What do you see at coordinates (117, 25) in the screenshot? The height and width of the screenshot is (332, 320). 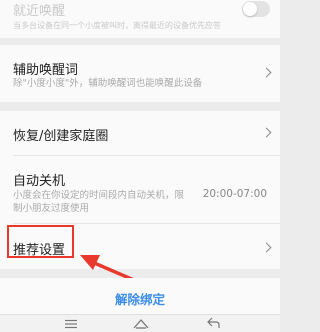 I see `nearby-wake-description: 当多台设备在同一个小度被叫时，离得最近的设备优先应答` at bounding box center [117, 25].